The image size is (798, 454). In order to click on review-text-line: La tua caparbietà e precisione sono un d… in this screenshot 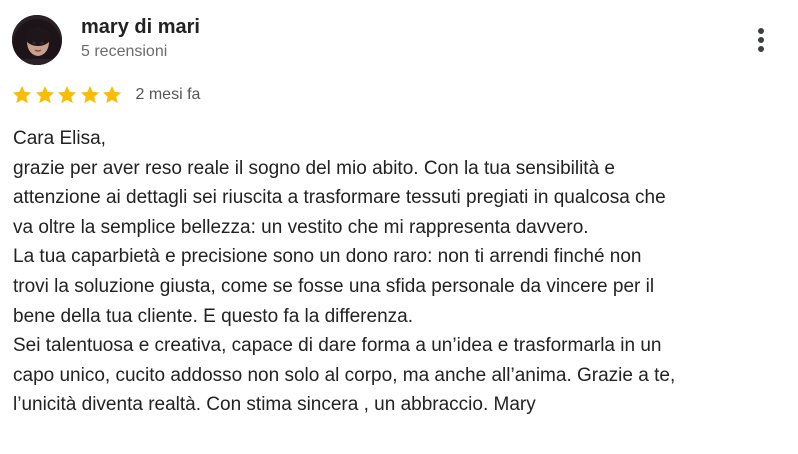, I will do `click(327, 257)`.